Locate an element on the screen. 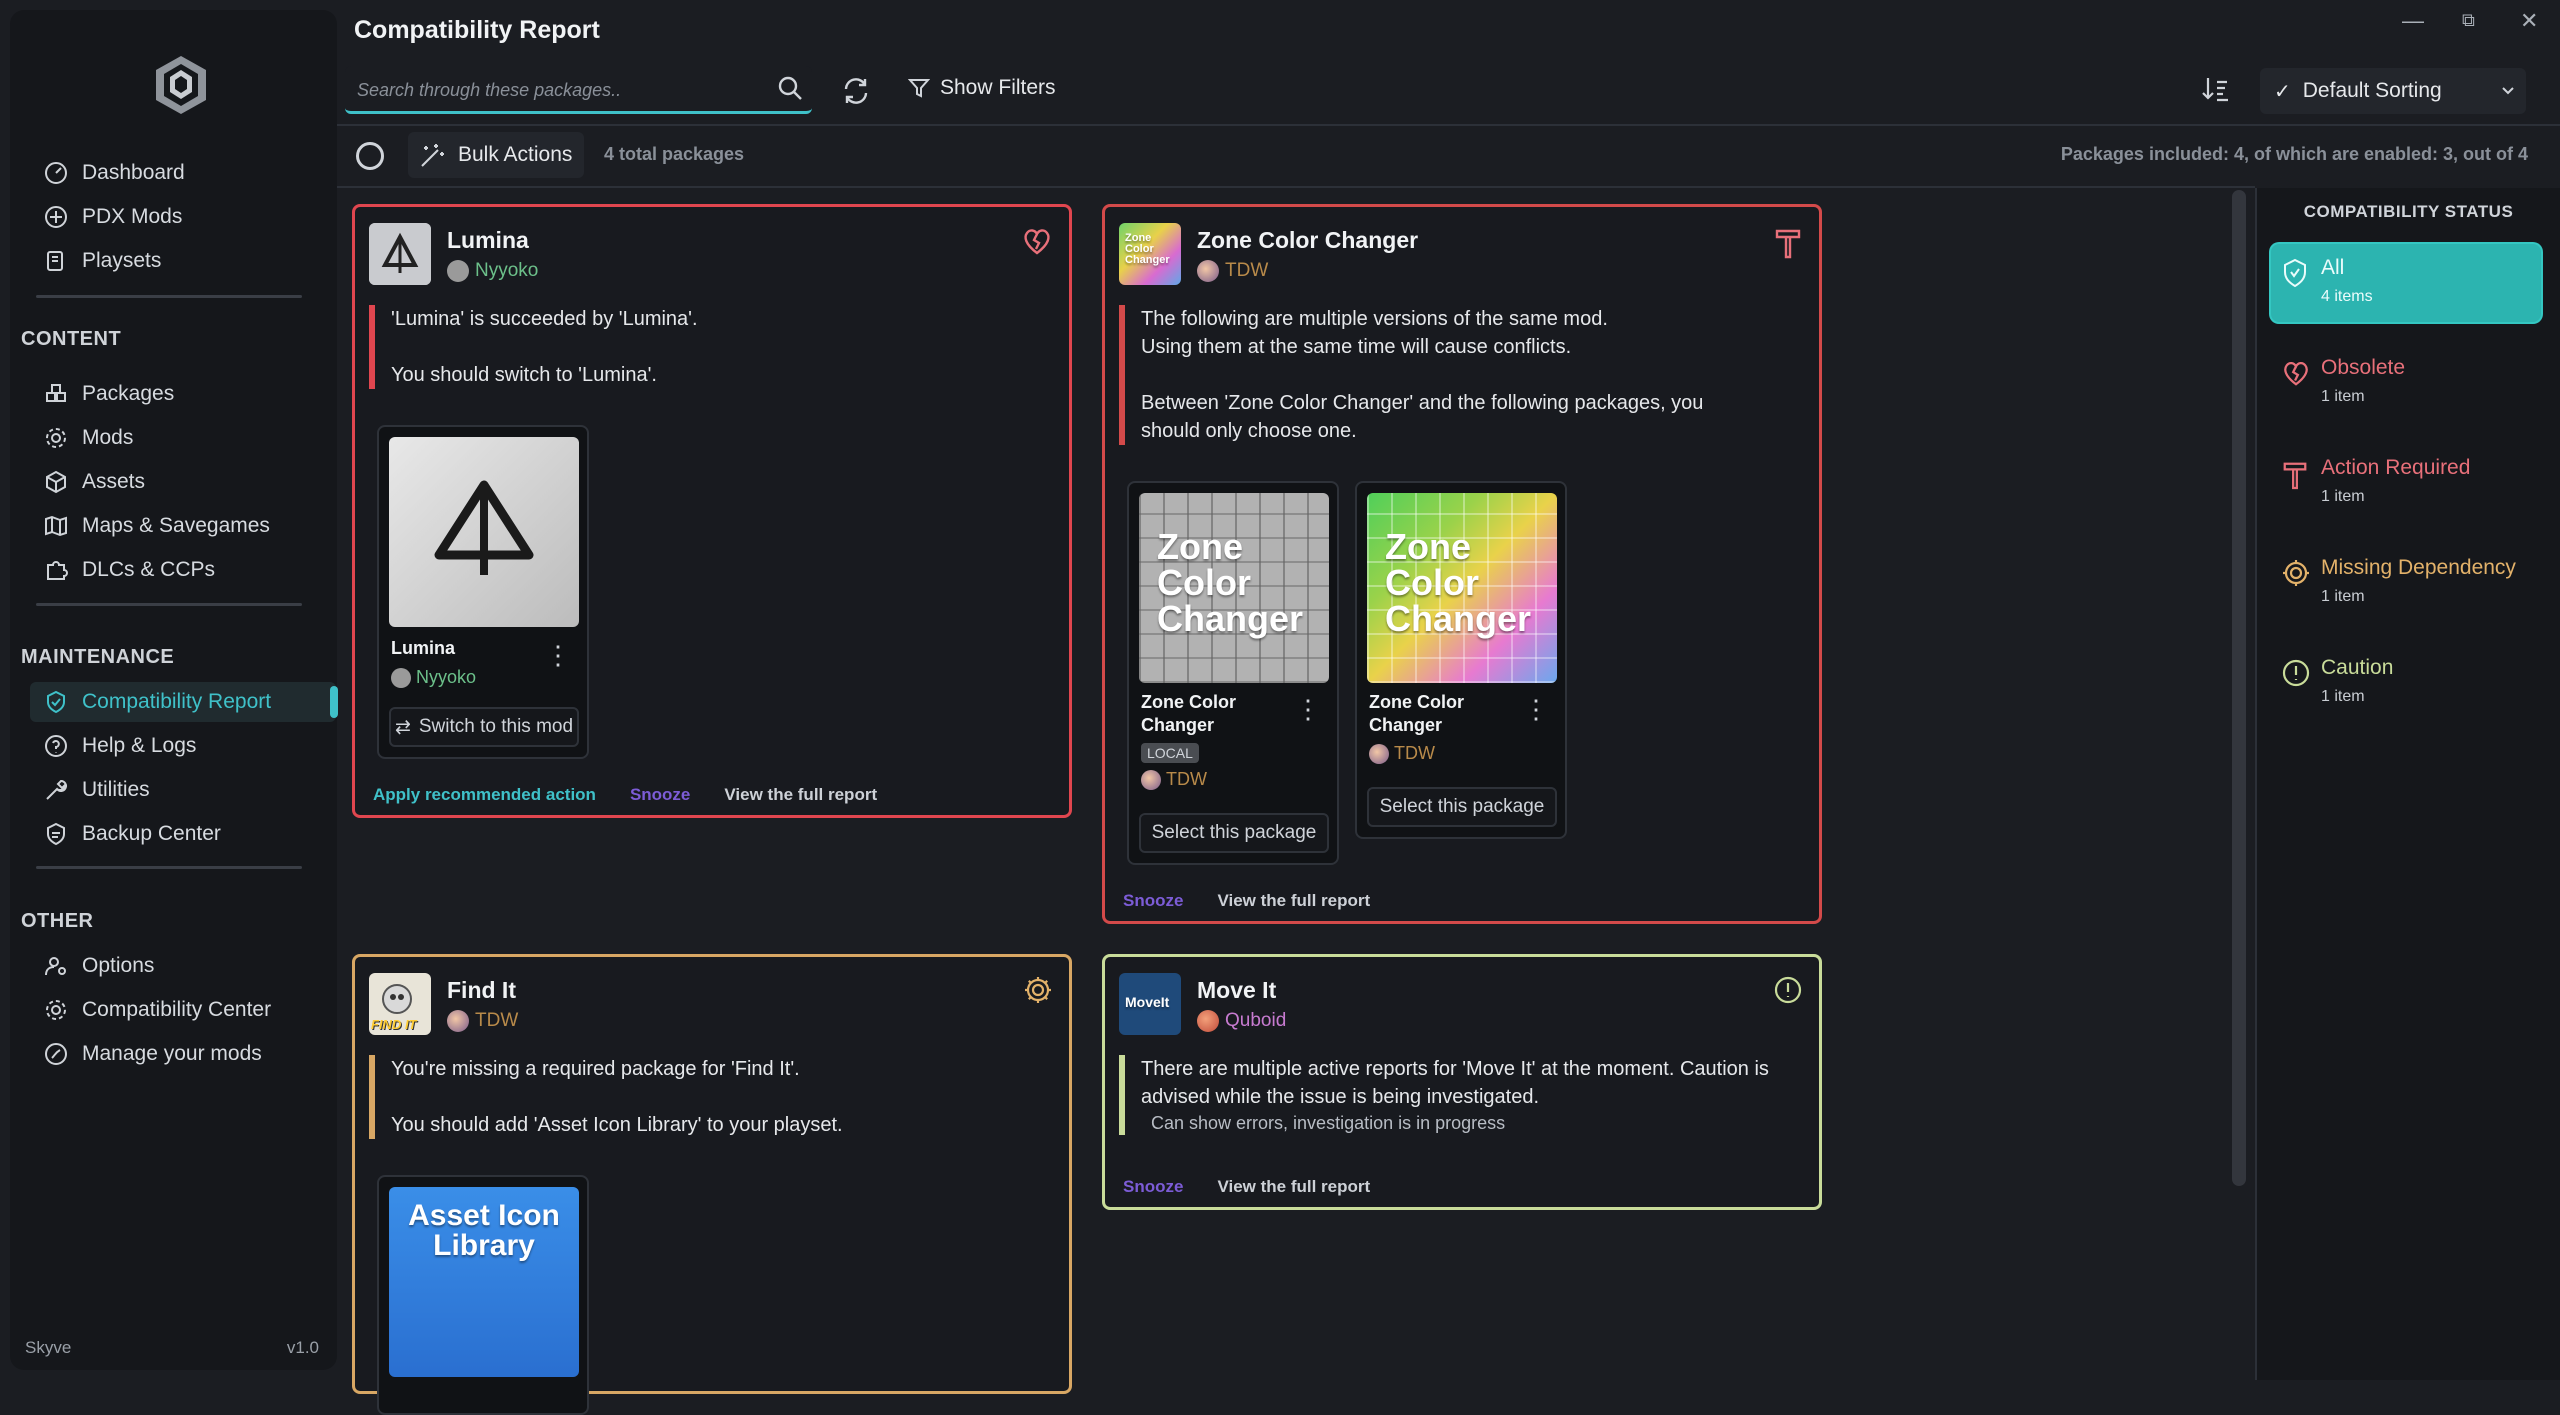 Image resolution: width=2560 pixels, height=1415 pixels. status-filter-obsolete: Obsolete 1 item is located at coordinates (2406, 383).